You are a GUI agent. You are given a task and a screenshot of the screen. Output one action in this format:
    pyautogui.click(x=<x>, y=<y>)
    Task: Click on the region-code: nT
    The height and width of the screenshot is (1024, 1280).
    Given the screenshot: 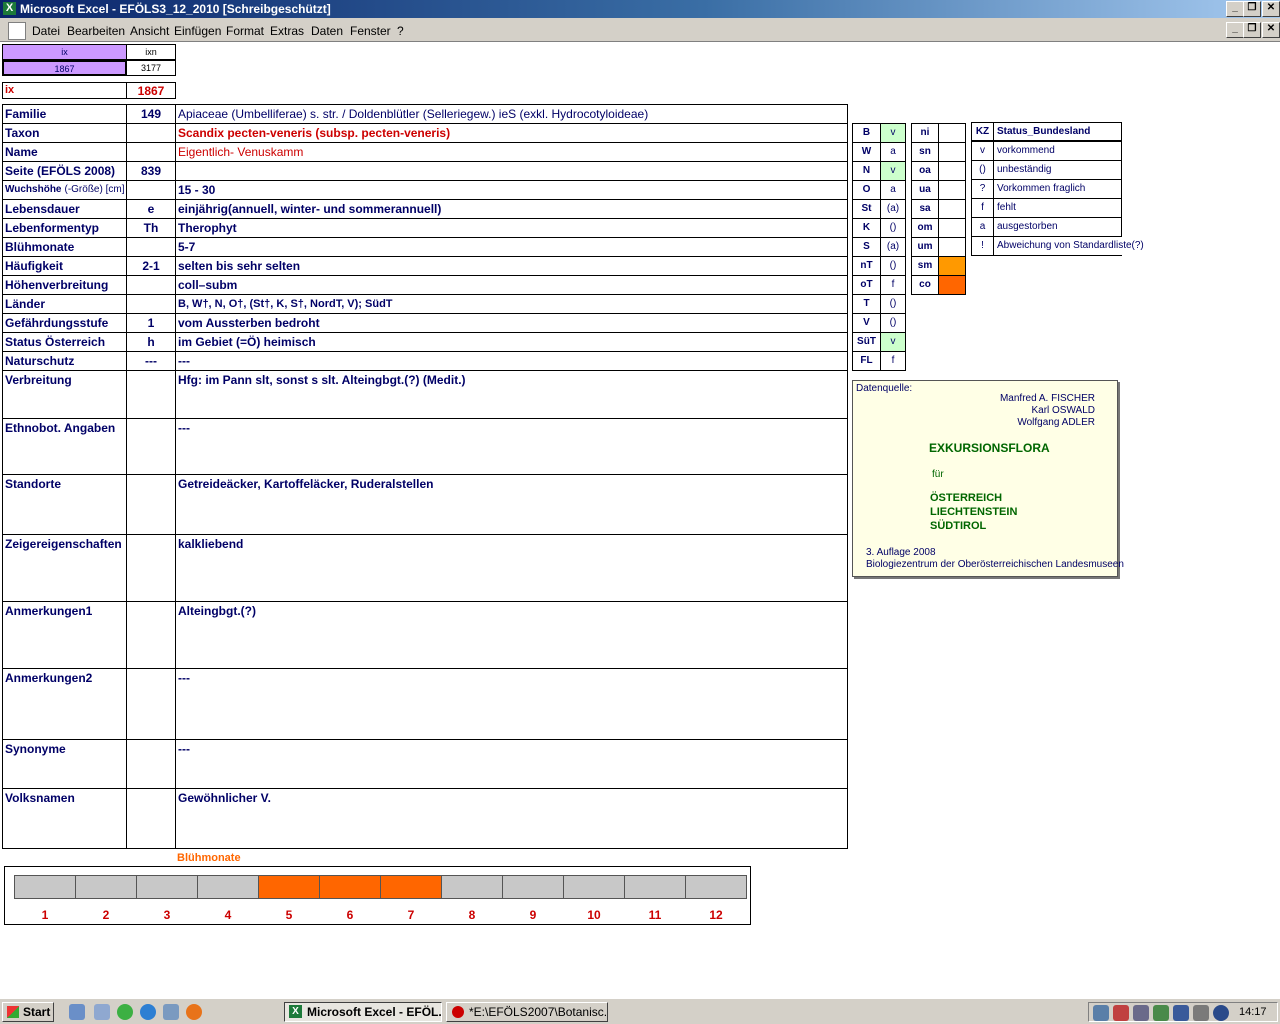 What is the action you would take?
    pyautogui.click(x=866, y=266)
    